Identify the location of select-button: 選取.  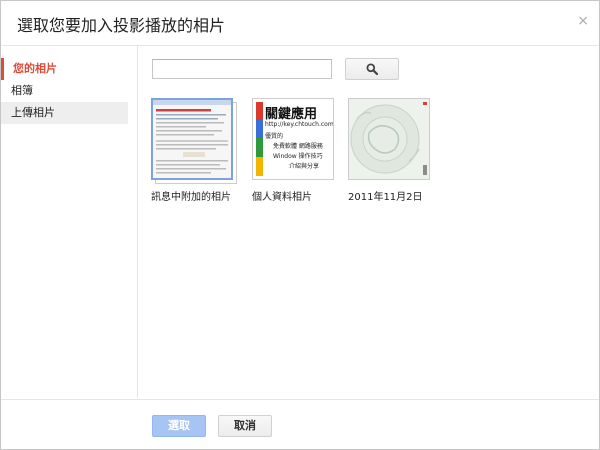
(179, 426).